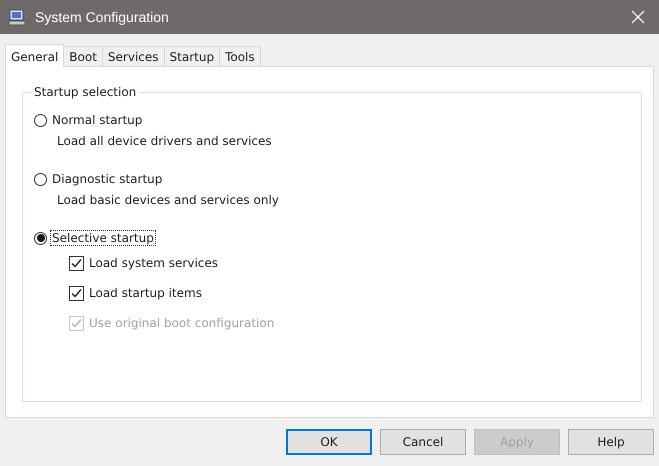 The image size is (659, 466). What do you see at coordinates (107, 179) in the screenshot?
I see `radio-label: Diagnostic startup` at bounding box center [107, 179].